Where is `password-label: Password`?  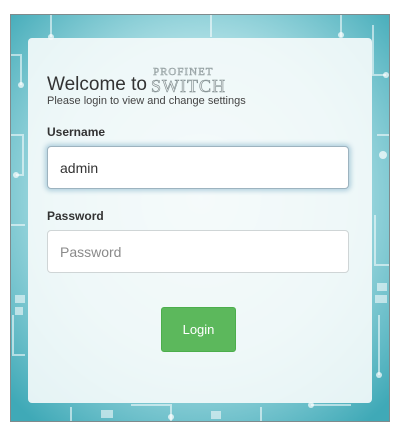
password-label: Password is located at coordinates (75, 216).